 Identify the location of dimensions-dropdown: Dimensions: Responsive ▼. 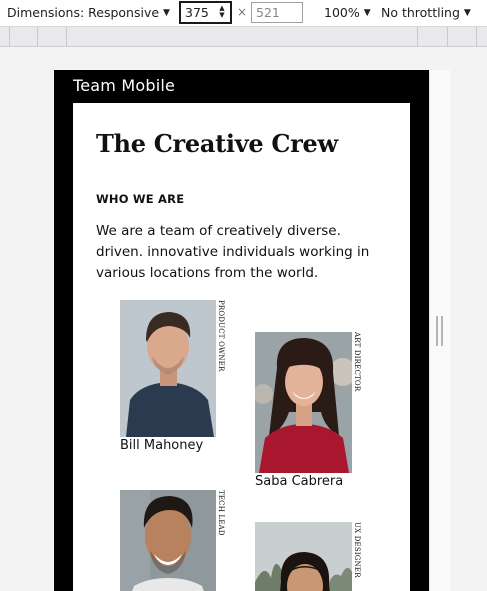
(88, 12).